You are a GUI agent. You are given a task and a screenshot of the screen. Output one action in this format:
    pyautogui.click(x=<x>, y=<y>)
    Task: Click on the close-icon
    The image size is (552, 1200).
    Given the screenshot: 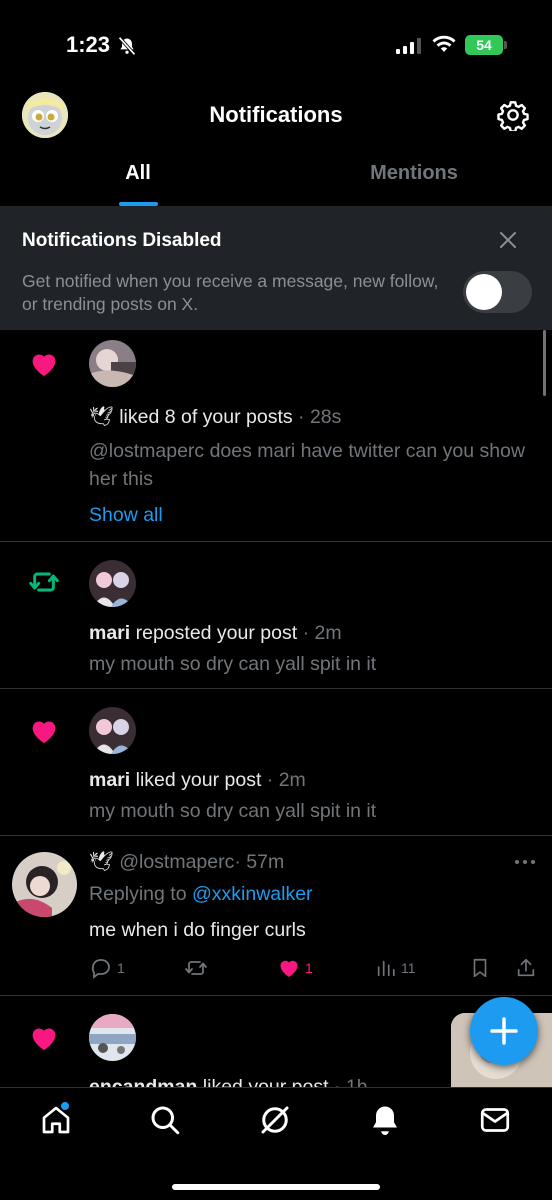 What is the action you would take?
    pyautogui.click(x=508, y=240)
    